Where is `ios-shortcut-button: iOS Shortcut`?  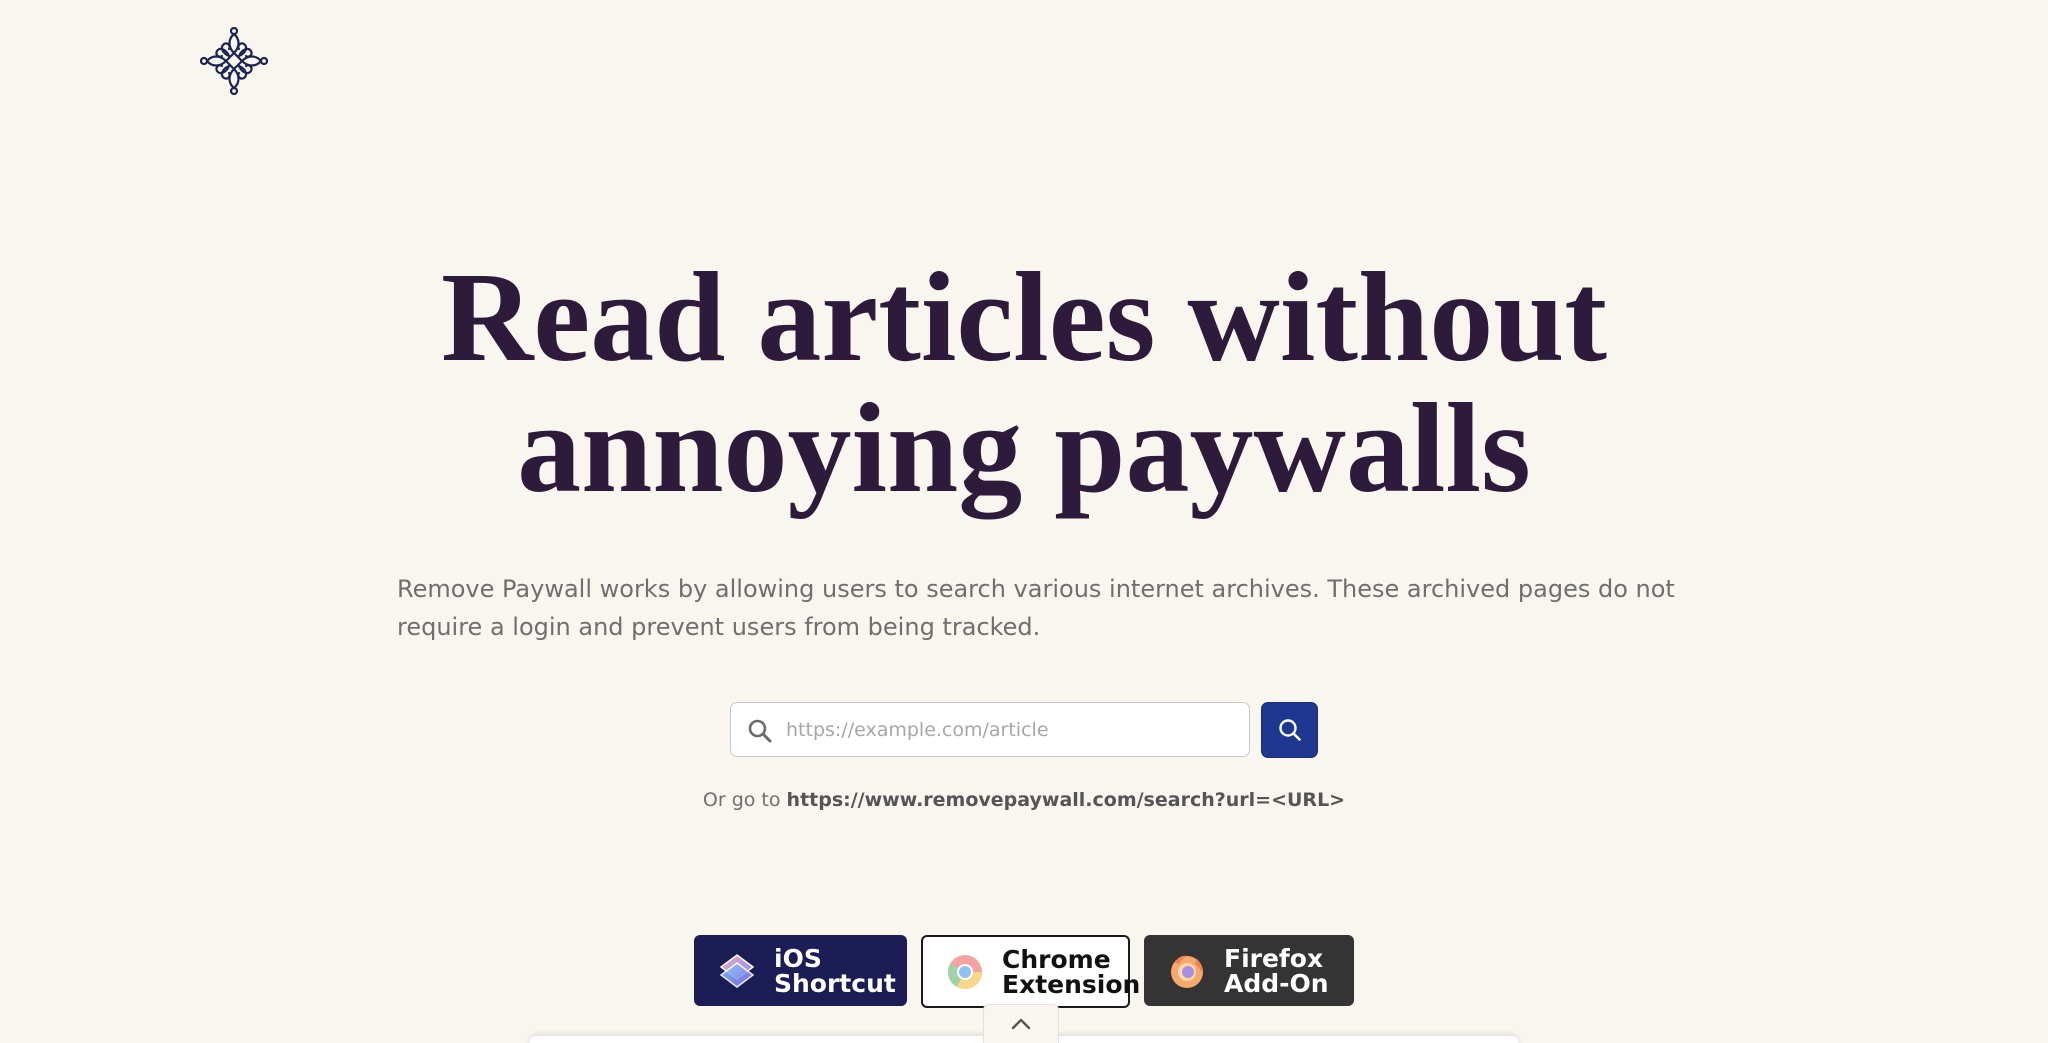 ios-shortcut-button: iOS Shortcut is located at coordinates (800, 970).